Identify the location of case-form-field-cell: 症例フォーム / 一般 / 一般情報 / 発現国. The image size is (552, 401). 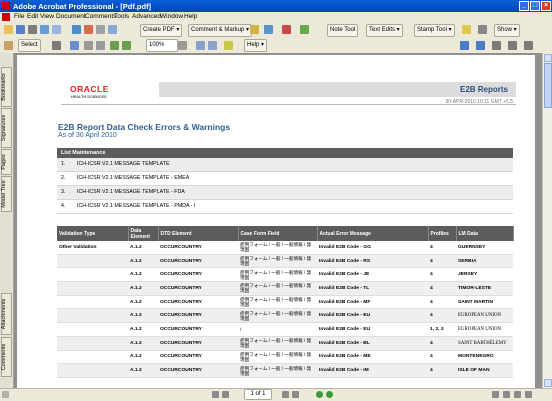
(277, 302).